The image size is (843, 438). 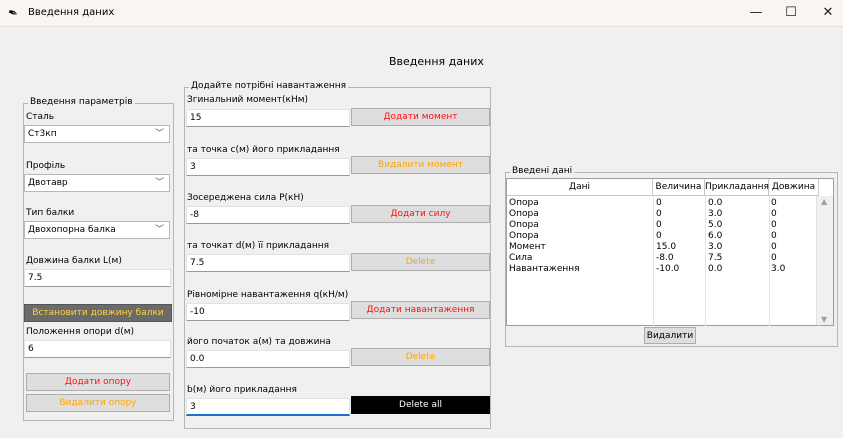 I want to click on beam-type-label: Тип балки, so click(x=50, y=213).